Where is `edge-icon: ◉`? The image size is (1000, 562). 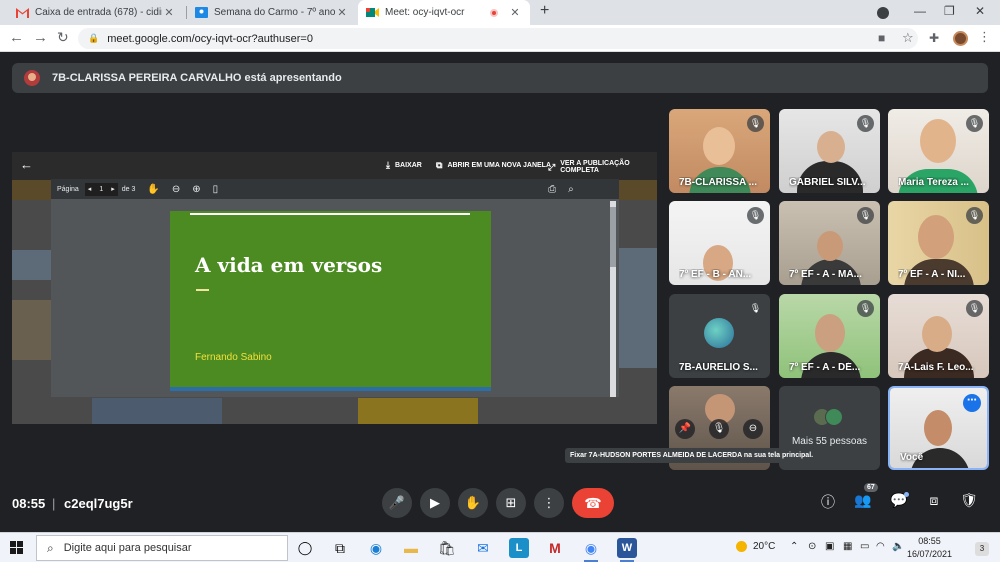
edge-icon: ◉ is located at coordinates (376, 548).